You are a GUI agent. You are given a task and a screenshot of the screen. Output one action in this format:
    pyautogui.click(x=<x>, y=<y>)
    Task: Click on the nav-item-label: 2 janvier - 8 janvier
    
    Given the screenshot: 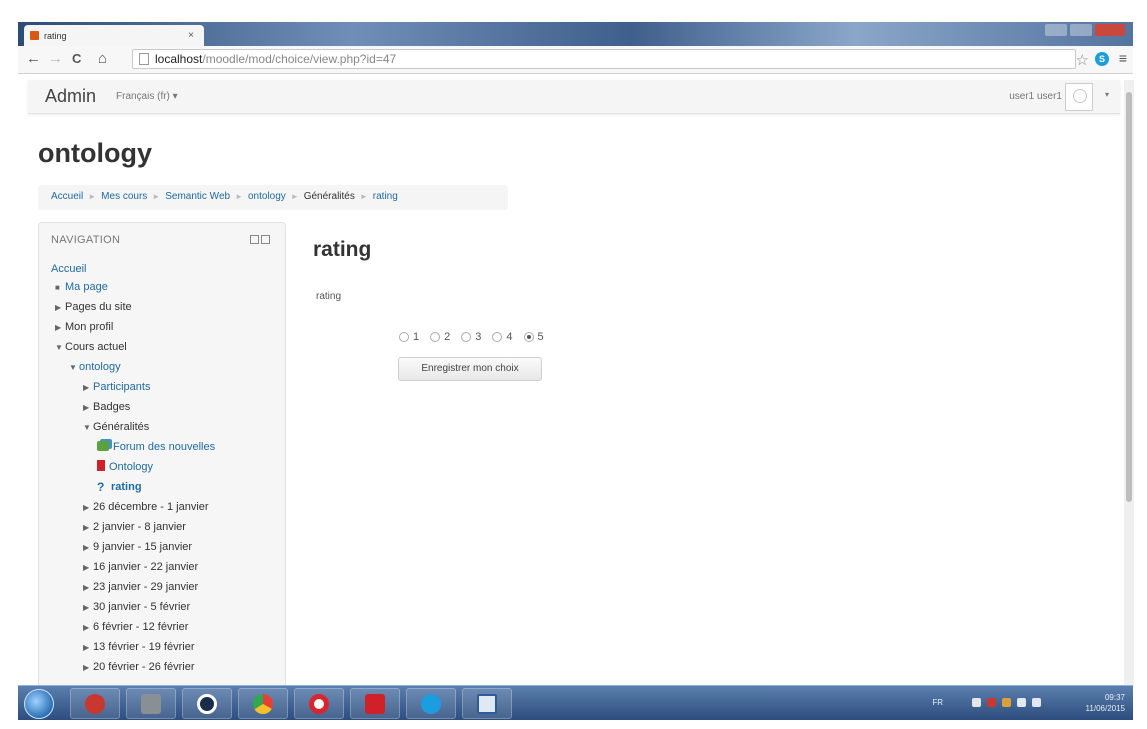 What is the action you would take?
    pyautogui.click(x=139, y=527)
    